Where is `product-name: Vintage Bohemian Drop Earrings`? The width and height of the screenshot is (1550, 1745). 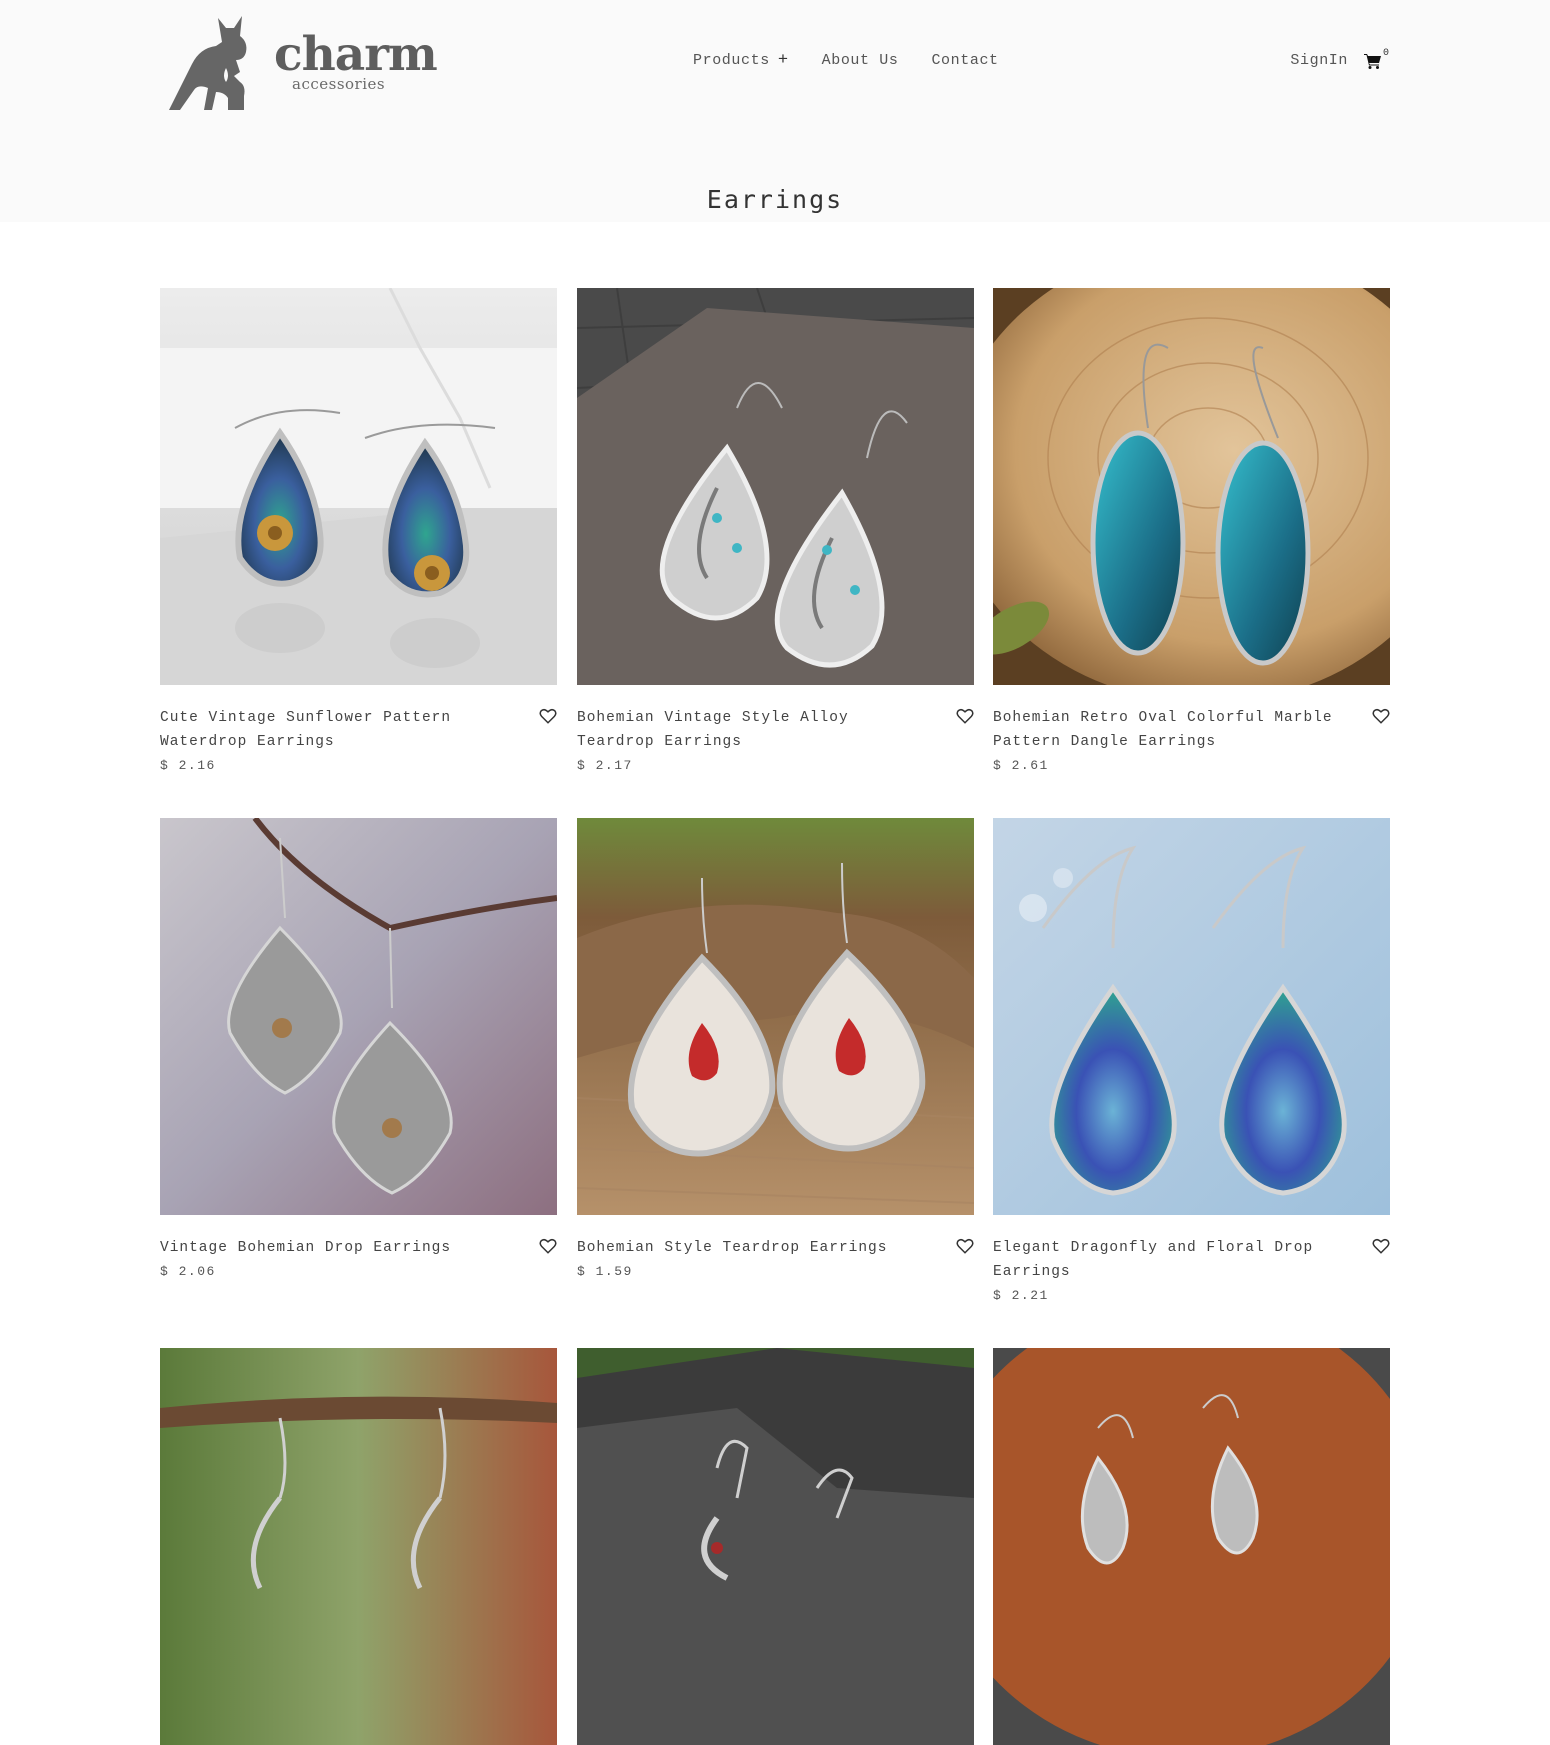 product-name: Vintage Bohemian Drop Earrings is located at coordinates (330, 1248).